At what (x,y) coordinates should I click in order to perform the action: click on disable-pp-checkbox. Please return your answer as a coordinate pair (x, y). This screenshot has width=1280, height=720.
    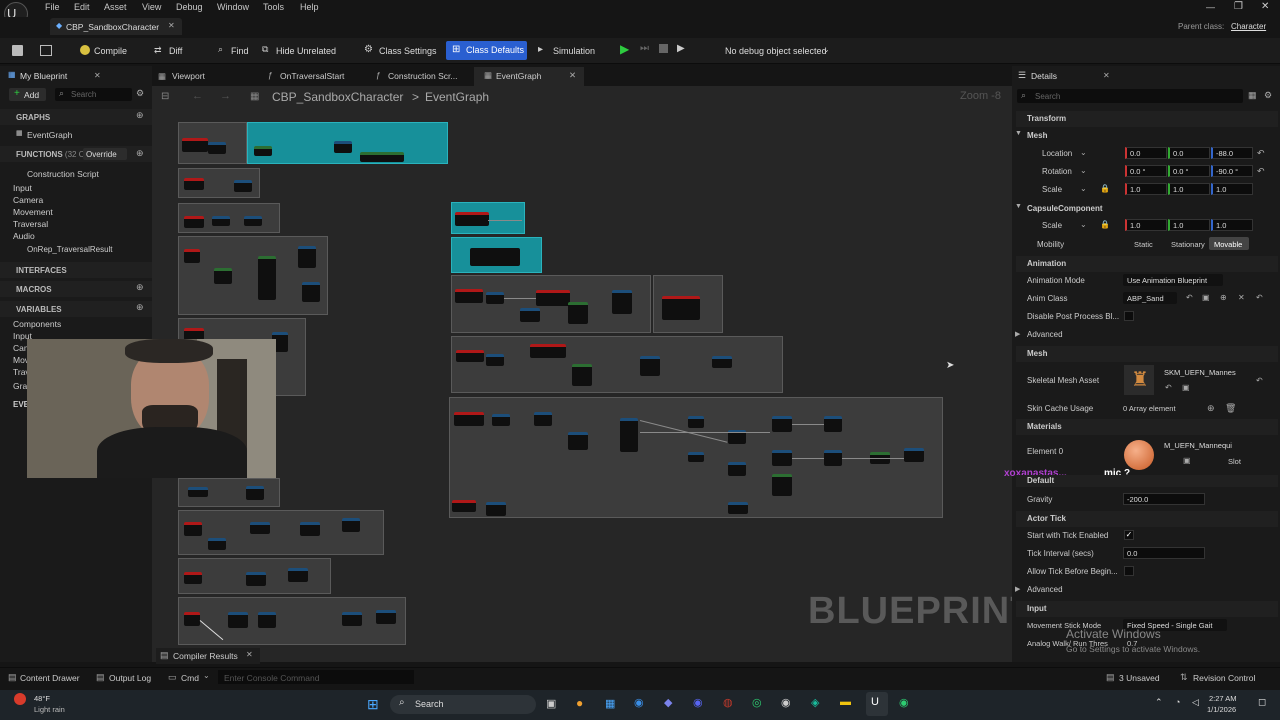
    Looking at the image, I should click on (1129, 316).